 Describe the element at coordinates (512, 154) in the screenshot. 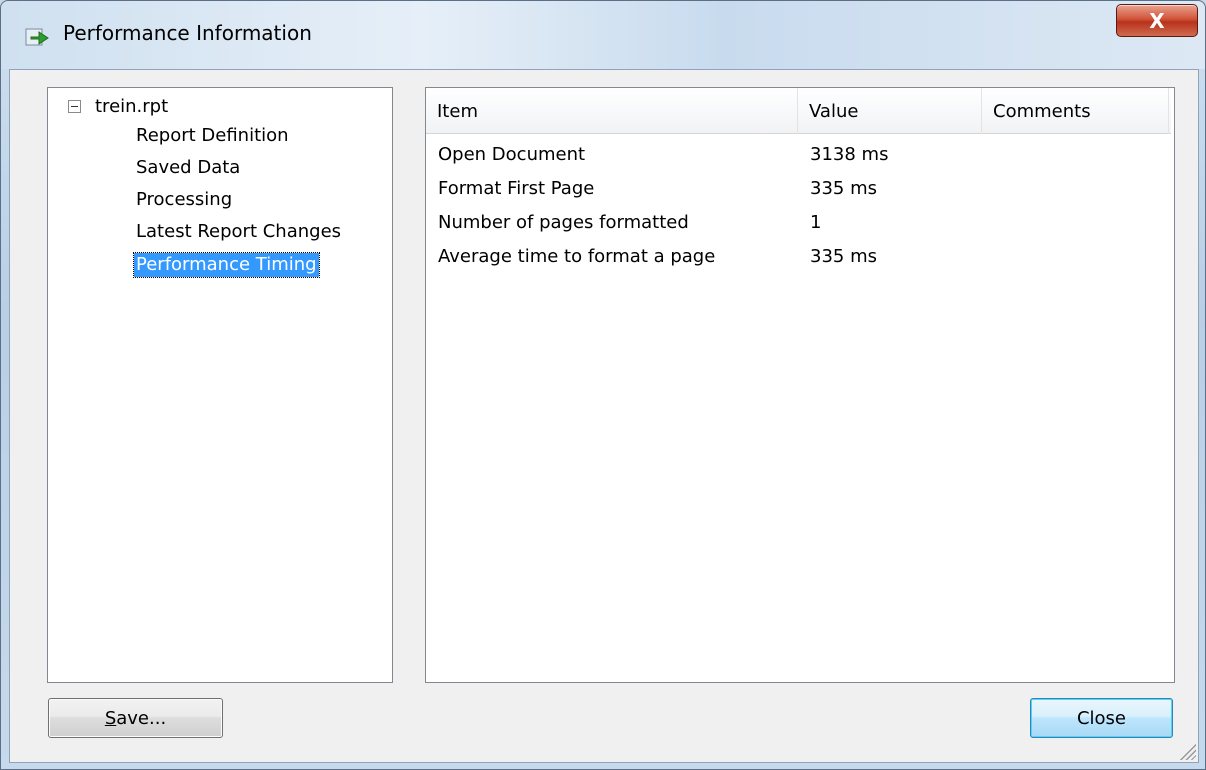

I see `cell-item: Open Document` at that location.